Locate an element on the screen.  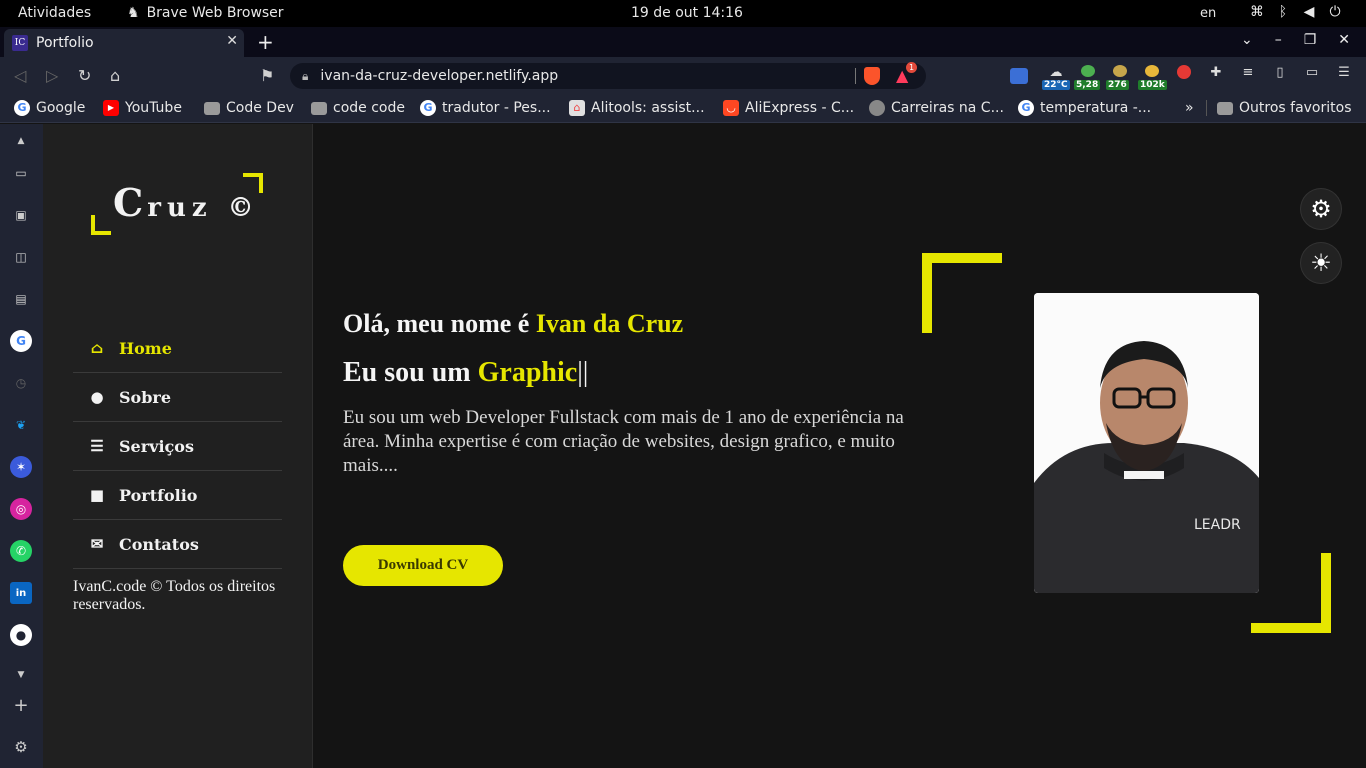
theme-toggle-sun-icon: ☀ is located at coordinates (1321, 263).